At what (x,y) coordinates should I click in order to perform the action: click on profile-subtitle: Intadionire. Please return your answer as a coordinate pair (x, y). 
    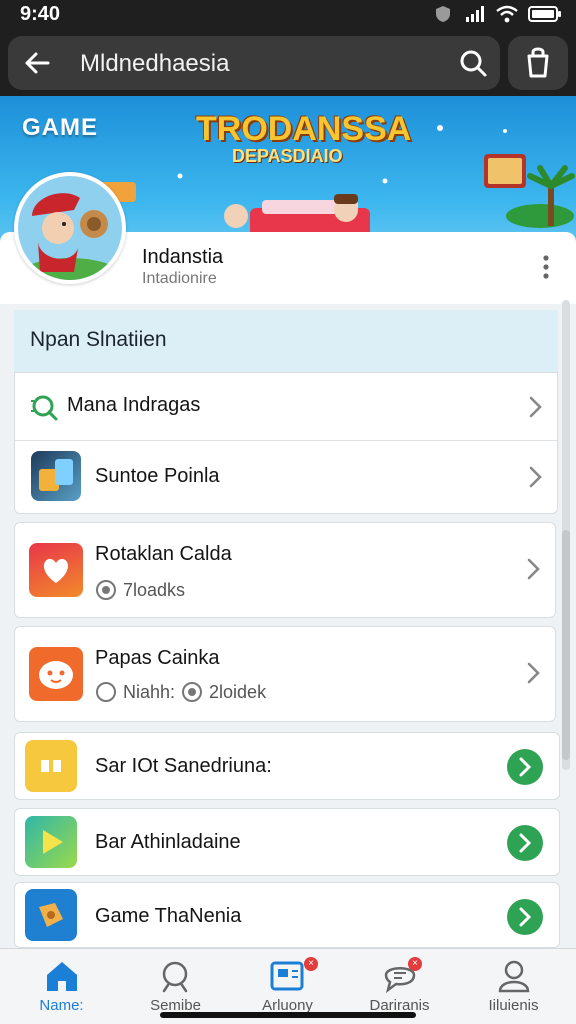
    Looking at the image, I should click on (179, 278).